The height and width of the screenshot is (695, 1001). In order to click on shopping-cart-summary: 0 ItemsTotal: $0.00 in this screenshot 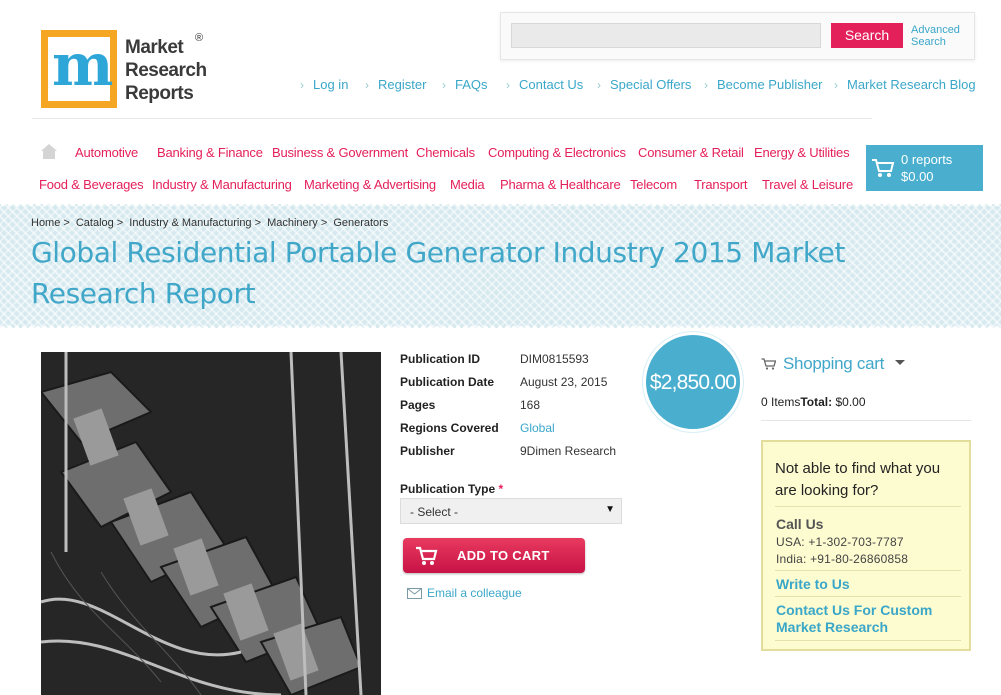, I will do `click(813, 402)`.